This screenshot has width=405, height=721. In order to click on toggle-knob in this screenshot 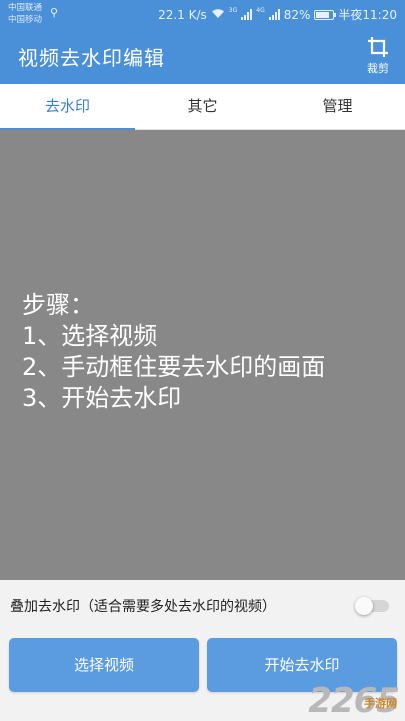, I will do `click(364, 606)`.